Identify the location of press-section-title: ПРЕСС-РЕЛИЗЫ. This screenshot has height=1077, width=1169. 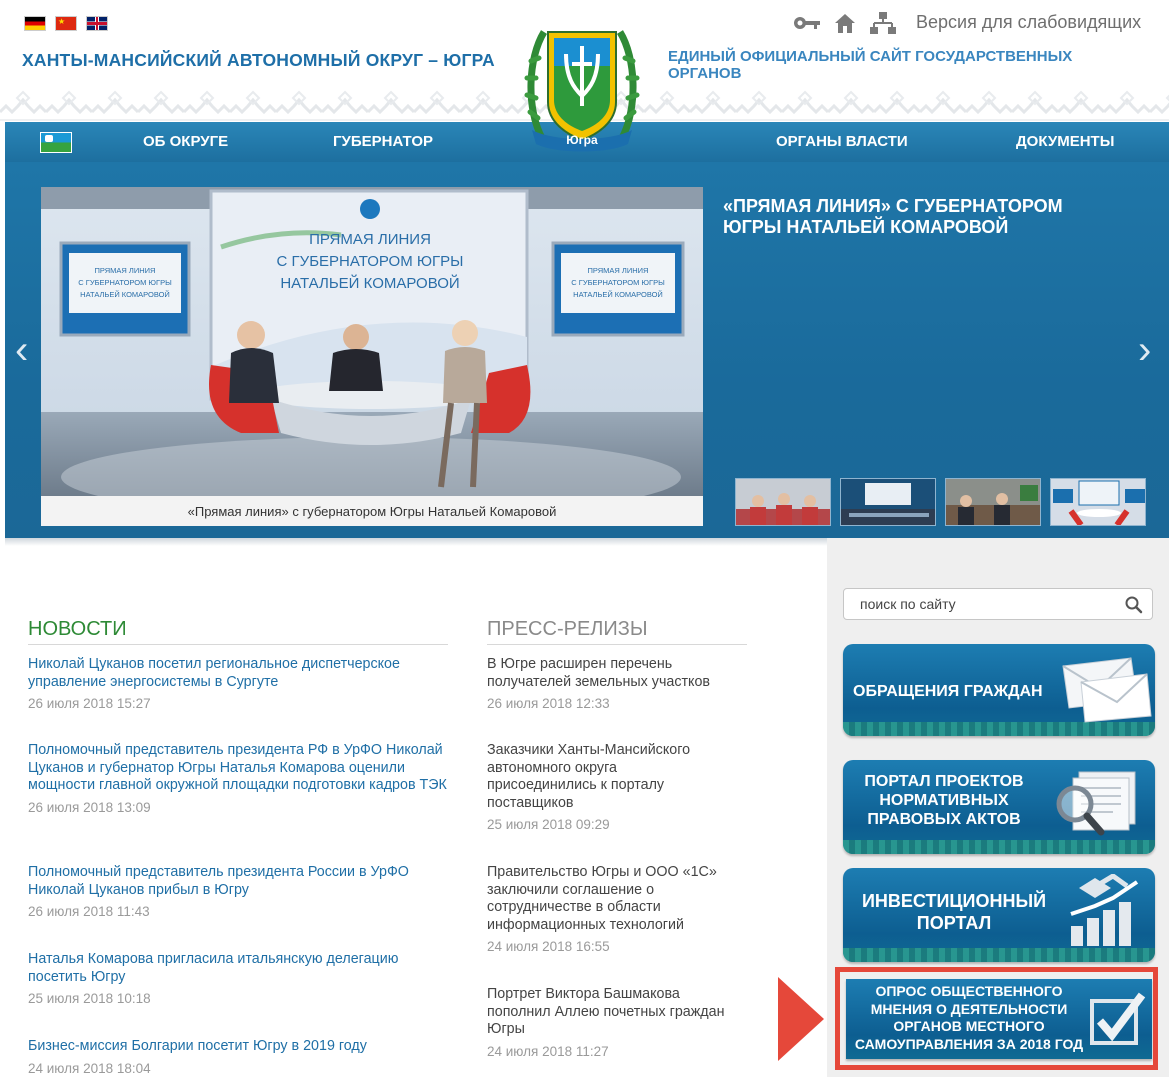
(567, 629).